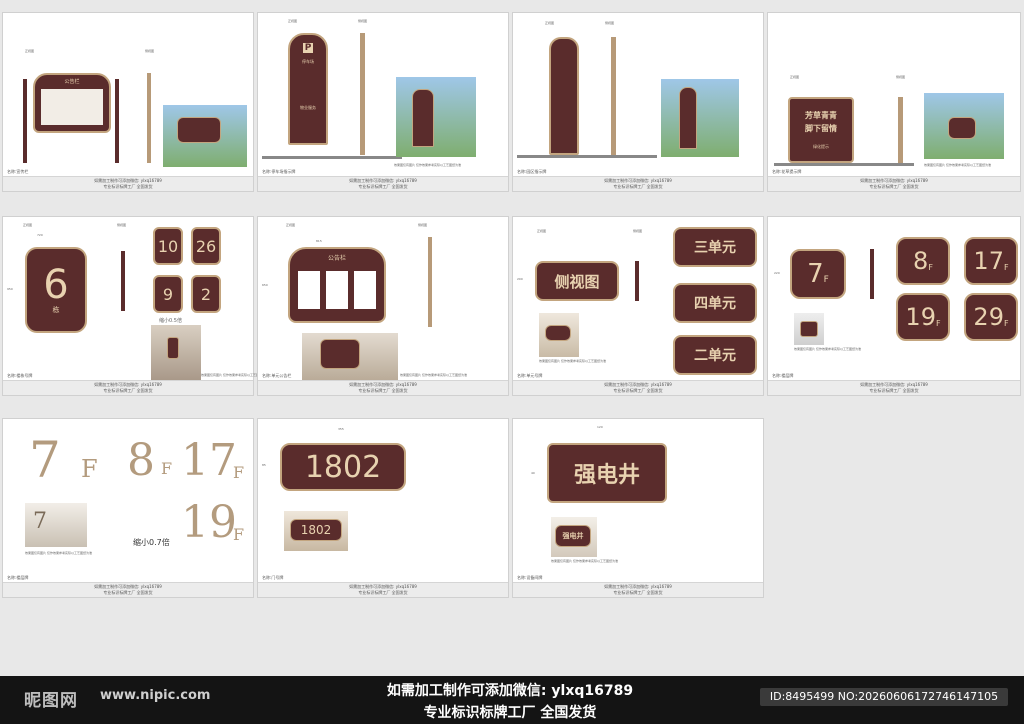 The width and height of the screenshot is (1024, 724). What do you see at coordinates (264, 465) in the screenshot?
I see `height-dimension: 85` at bounding box center [264, 465].